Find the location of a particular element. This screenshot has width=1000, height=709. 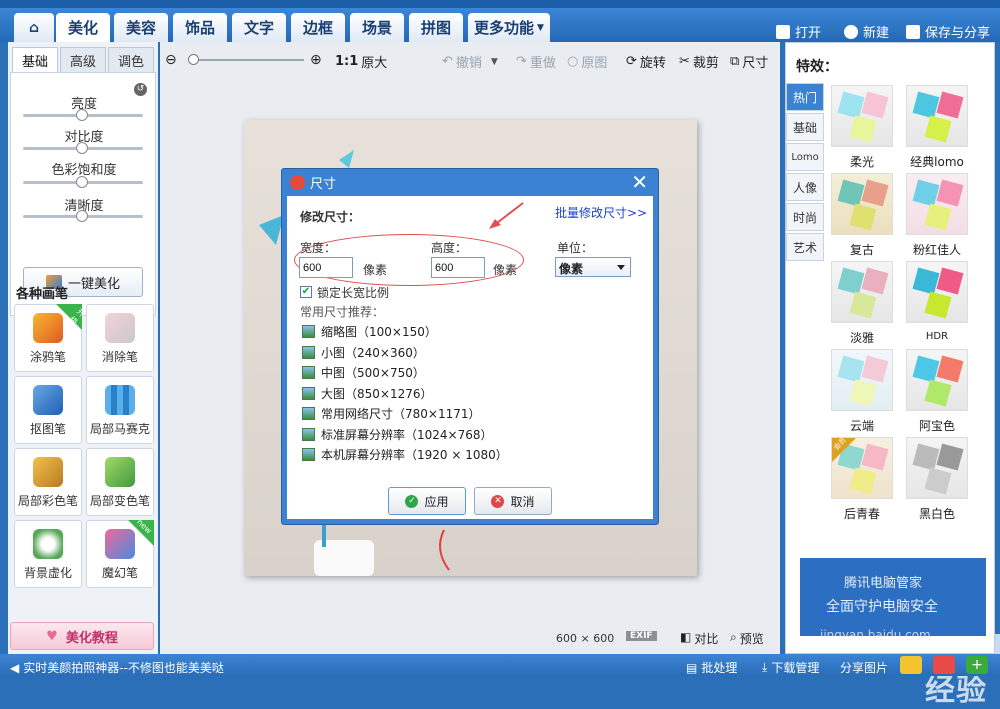

lock-ratio-label: 锁定长宽比例 is located at coordinates (353, 292).